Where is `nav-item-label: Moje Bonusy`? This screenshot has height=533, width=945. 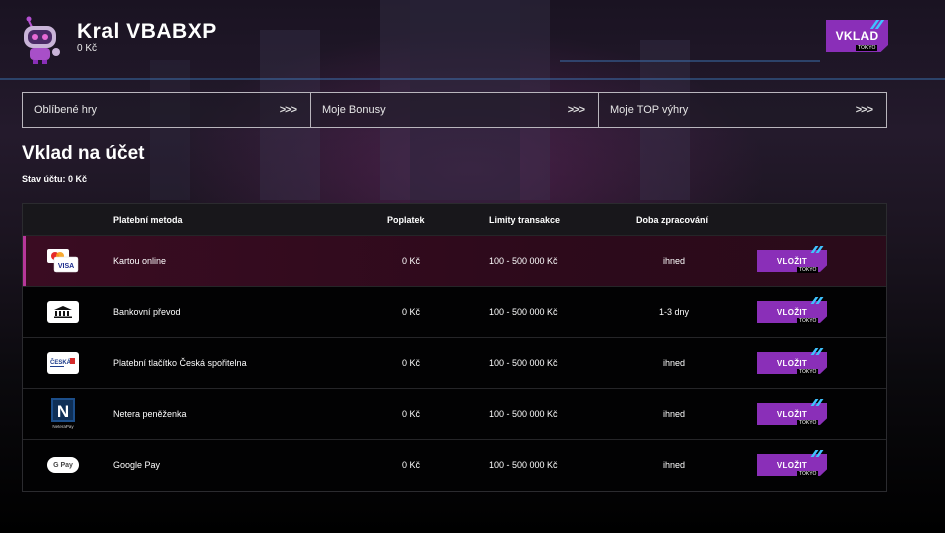 nav-item-label: Moje Bonusy is located at coordinates (354, 110).